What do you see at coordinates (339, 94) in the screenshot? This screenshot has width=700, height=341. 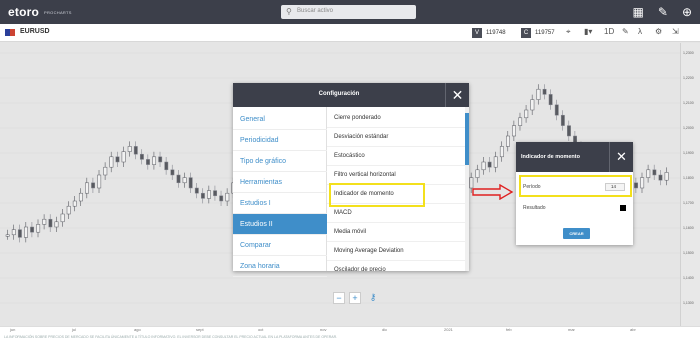 I see `dialog-title: Configuración` at bounding box center [339, 94].